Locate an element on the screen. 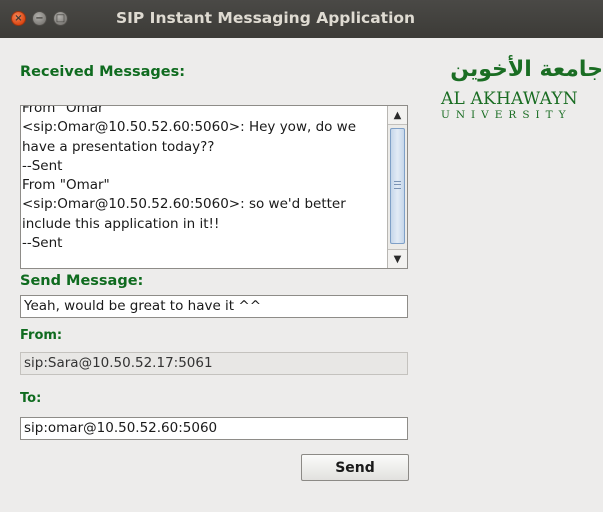  arrow-up-icon: ▲ is located at coordinates (397, 115).